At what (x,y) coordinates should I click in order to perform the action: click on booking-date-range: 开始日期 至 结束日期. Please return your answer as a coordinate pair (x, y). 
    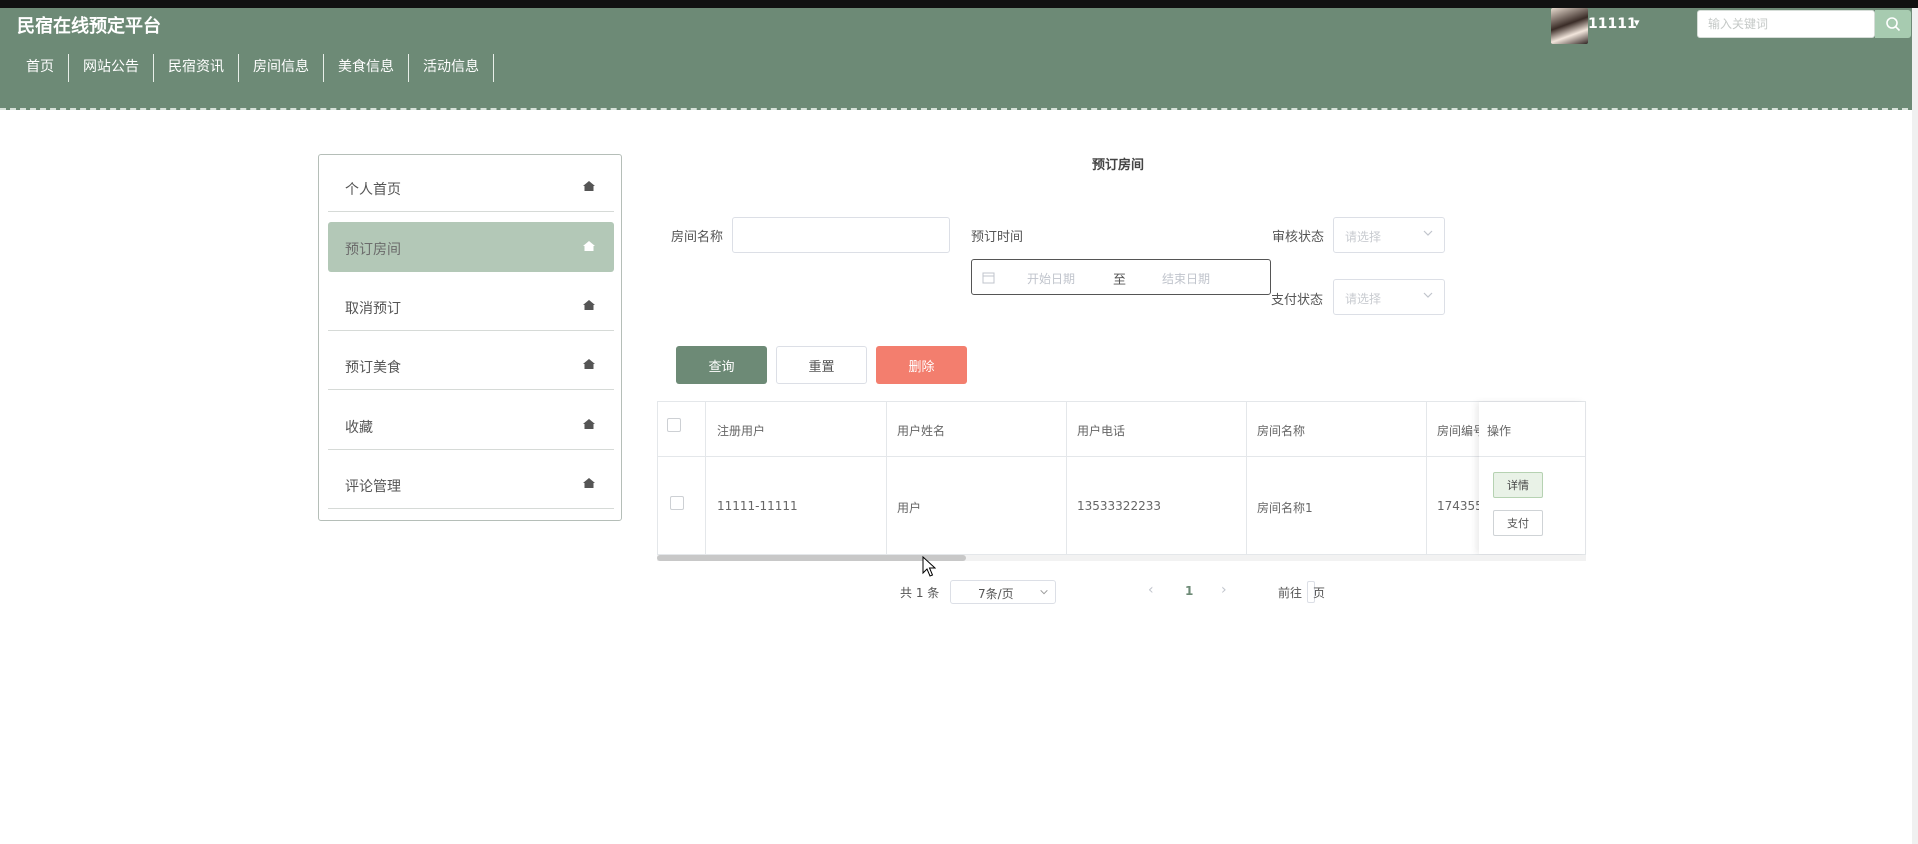
    Looking at the image, I should click on (1121, 277).